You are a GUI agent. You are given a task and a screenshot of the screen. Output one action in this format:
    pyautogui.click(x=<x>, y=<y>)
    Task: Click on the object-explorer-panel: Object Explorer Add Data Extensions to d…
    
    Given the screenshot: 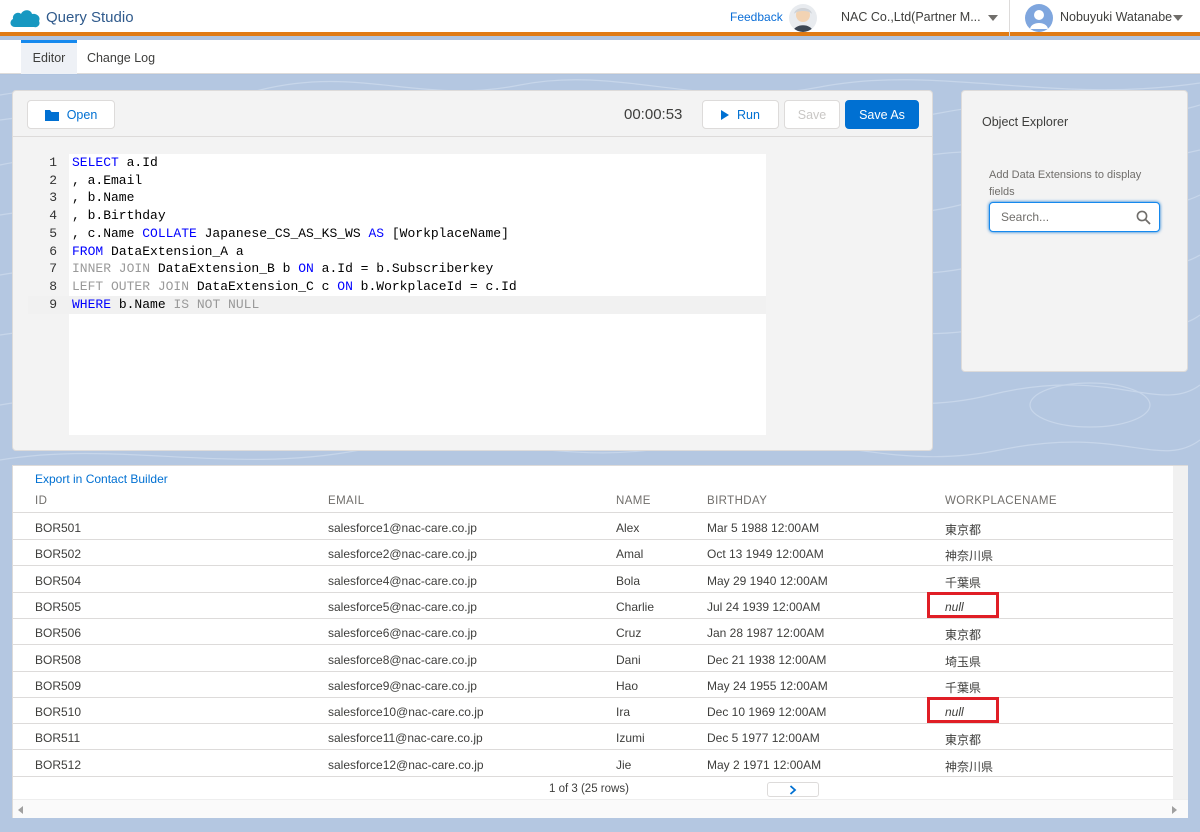 What is the action you would take?
    pyautogui.click(x=1074, y=231)
    